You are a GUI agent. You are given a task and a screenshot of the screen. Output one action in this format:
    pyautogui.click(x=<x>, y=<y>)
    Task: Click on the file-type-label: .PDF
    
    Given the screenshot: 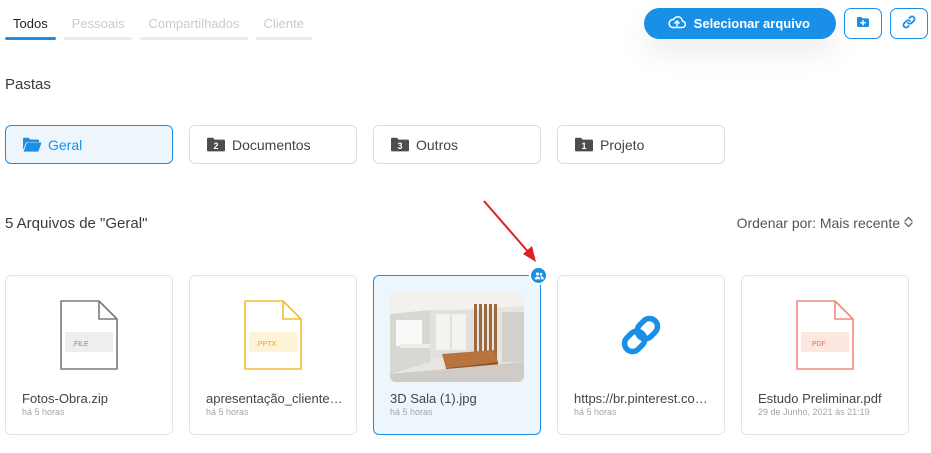 What is the action you would take?
    pyautogui.click(x=818, y=344)
    